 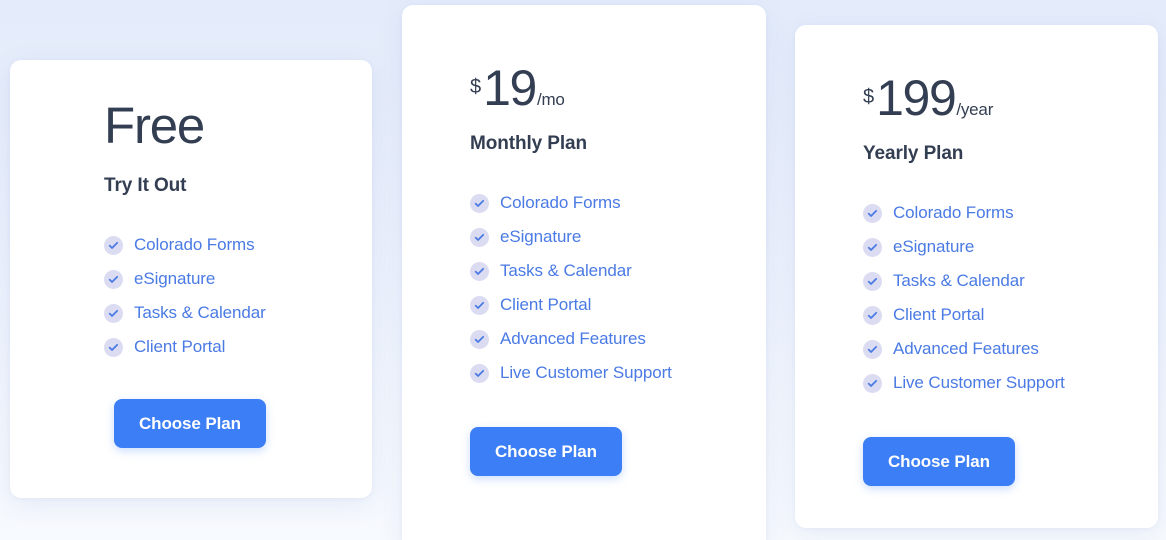 I want to click on price-period: /mo, so click(x=550, y=99).